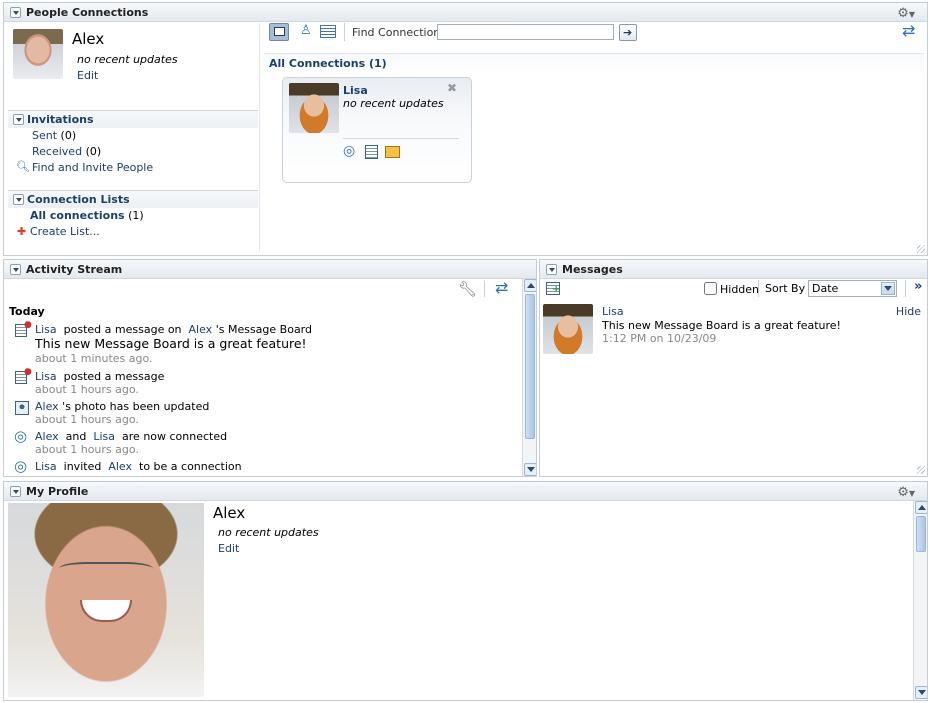  I want to click on activity-time: about 1 minutes ago., so click(94, 358).